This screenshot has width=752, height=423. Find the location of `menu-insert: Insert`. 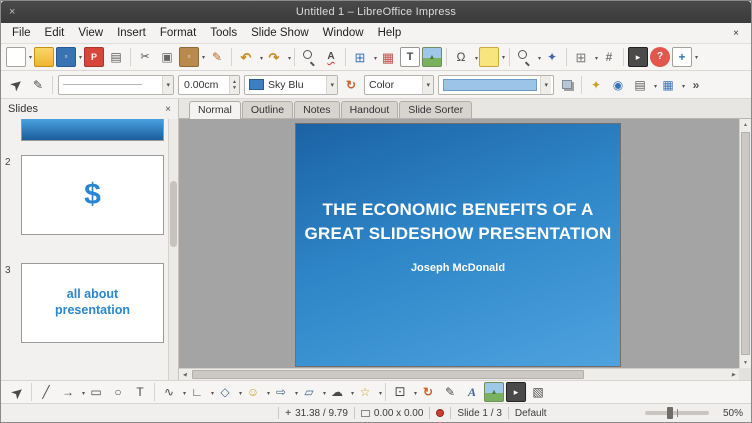

menu-insert: Insert is located at coordinates (131, 33).